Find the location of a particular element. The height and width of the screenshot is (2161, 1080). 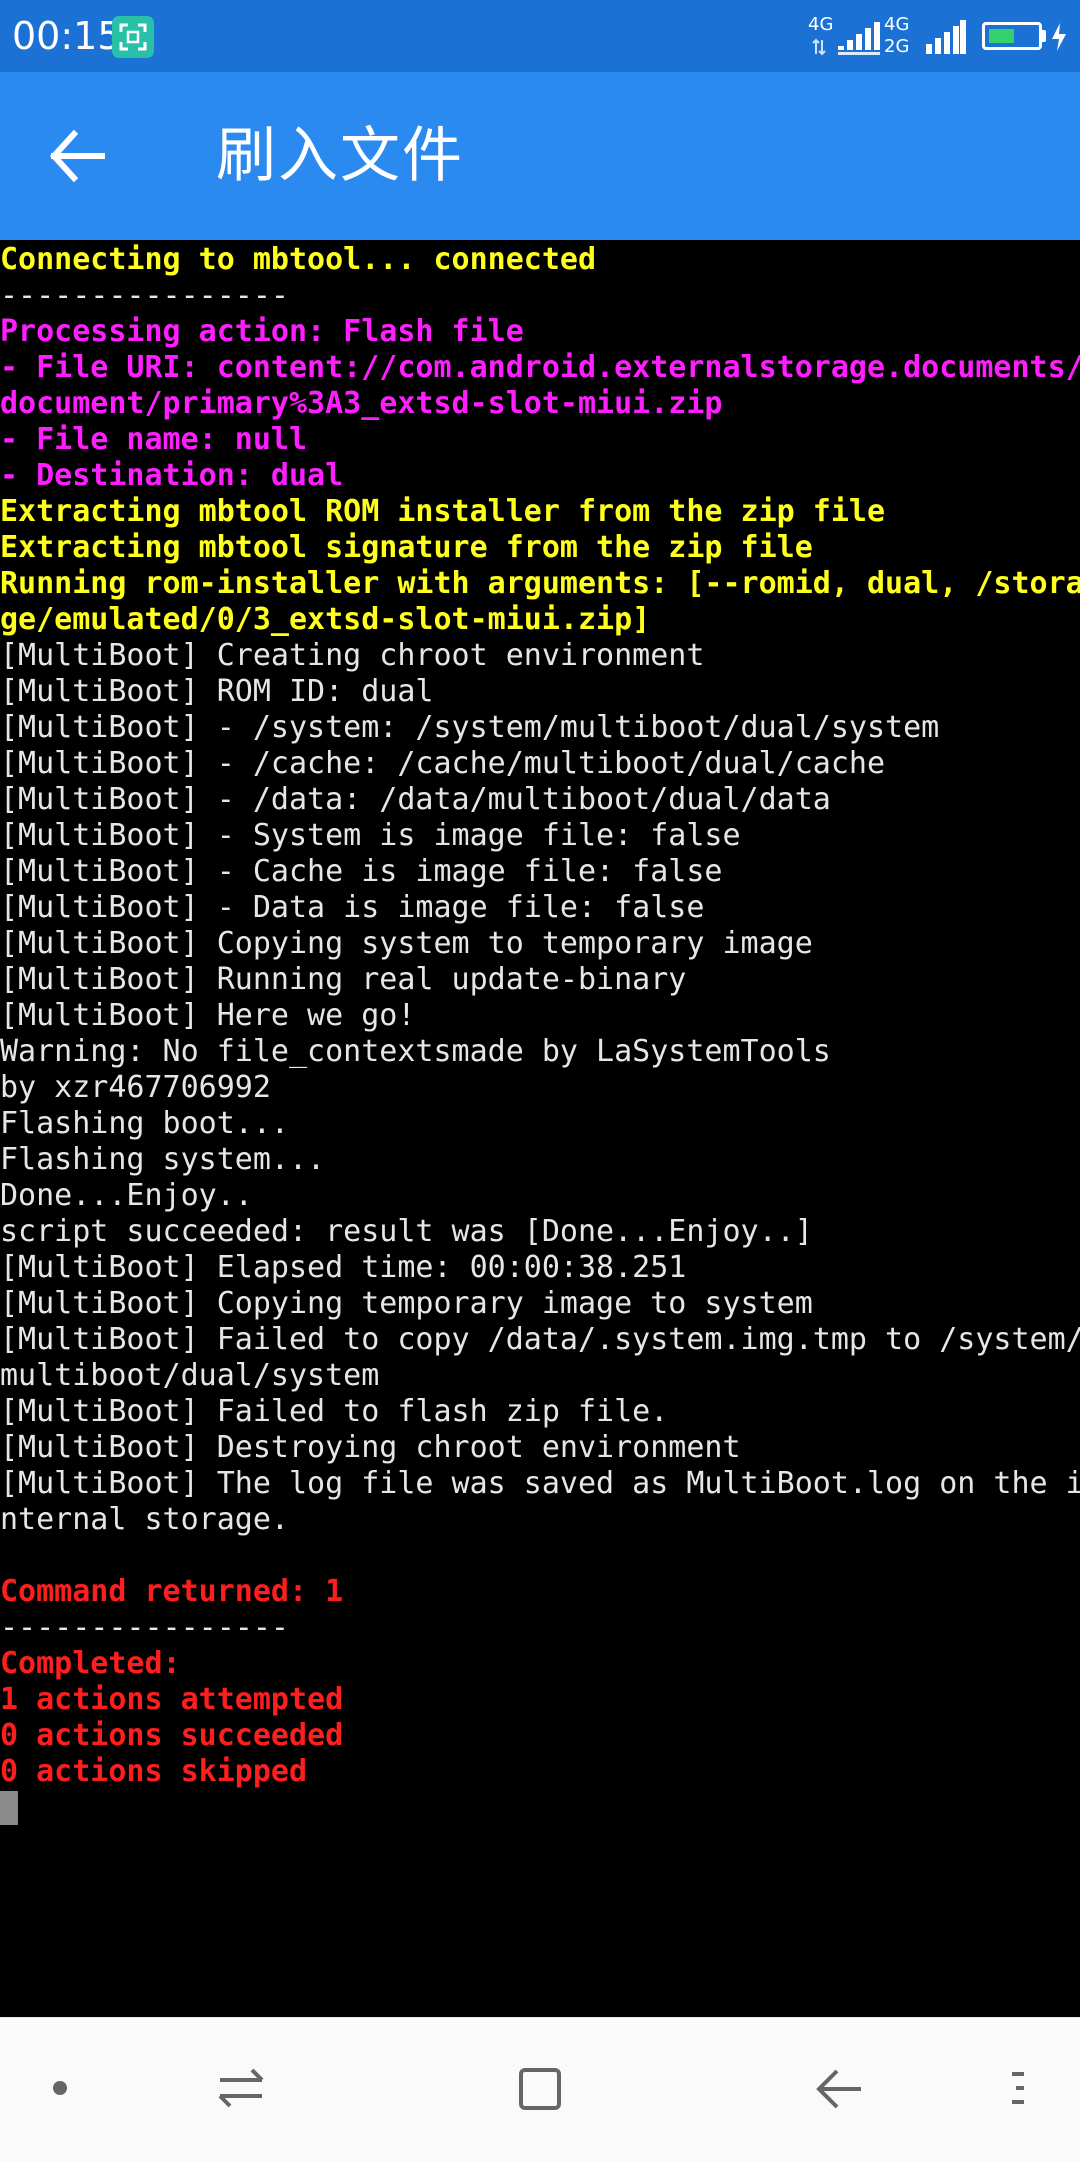

log-line: document/primary%3A3_extsd-slot-miui.zip is located at coordinates (361, 403).